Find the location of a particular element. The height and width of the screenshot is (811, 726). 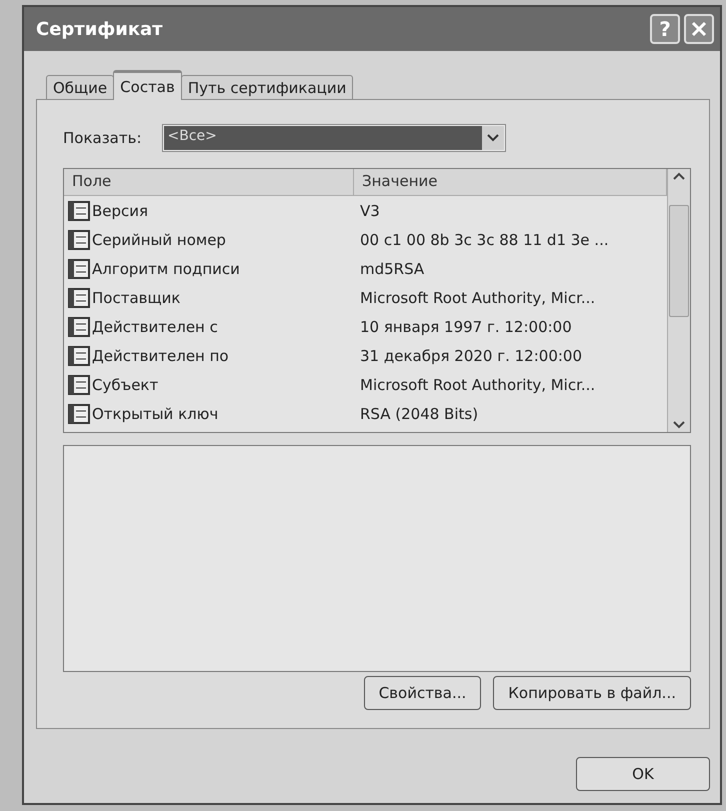

field-name: Действителен по is located at coordinates (160, 355).